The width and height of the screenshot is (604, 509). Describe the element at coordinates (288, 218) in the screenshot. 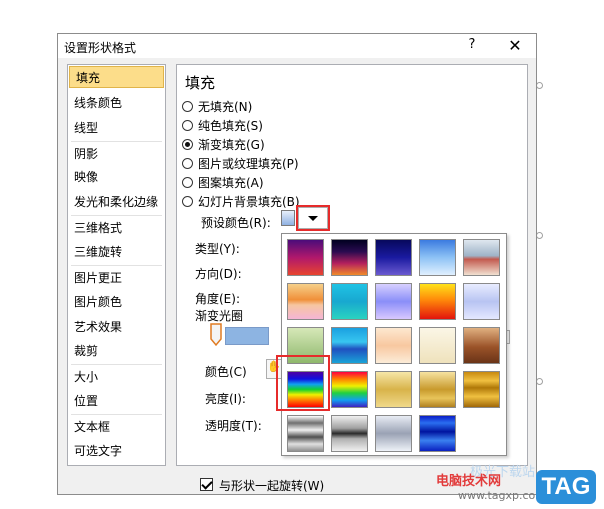

I see `preset-color-swatch-button` at that location.